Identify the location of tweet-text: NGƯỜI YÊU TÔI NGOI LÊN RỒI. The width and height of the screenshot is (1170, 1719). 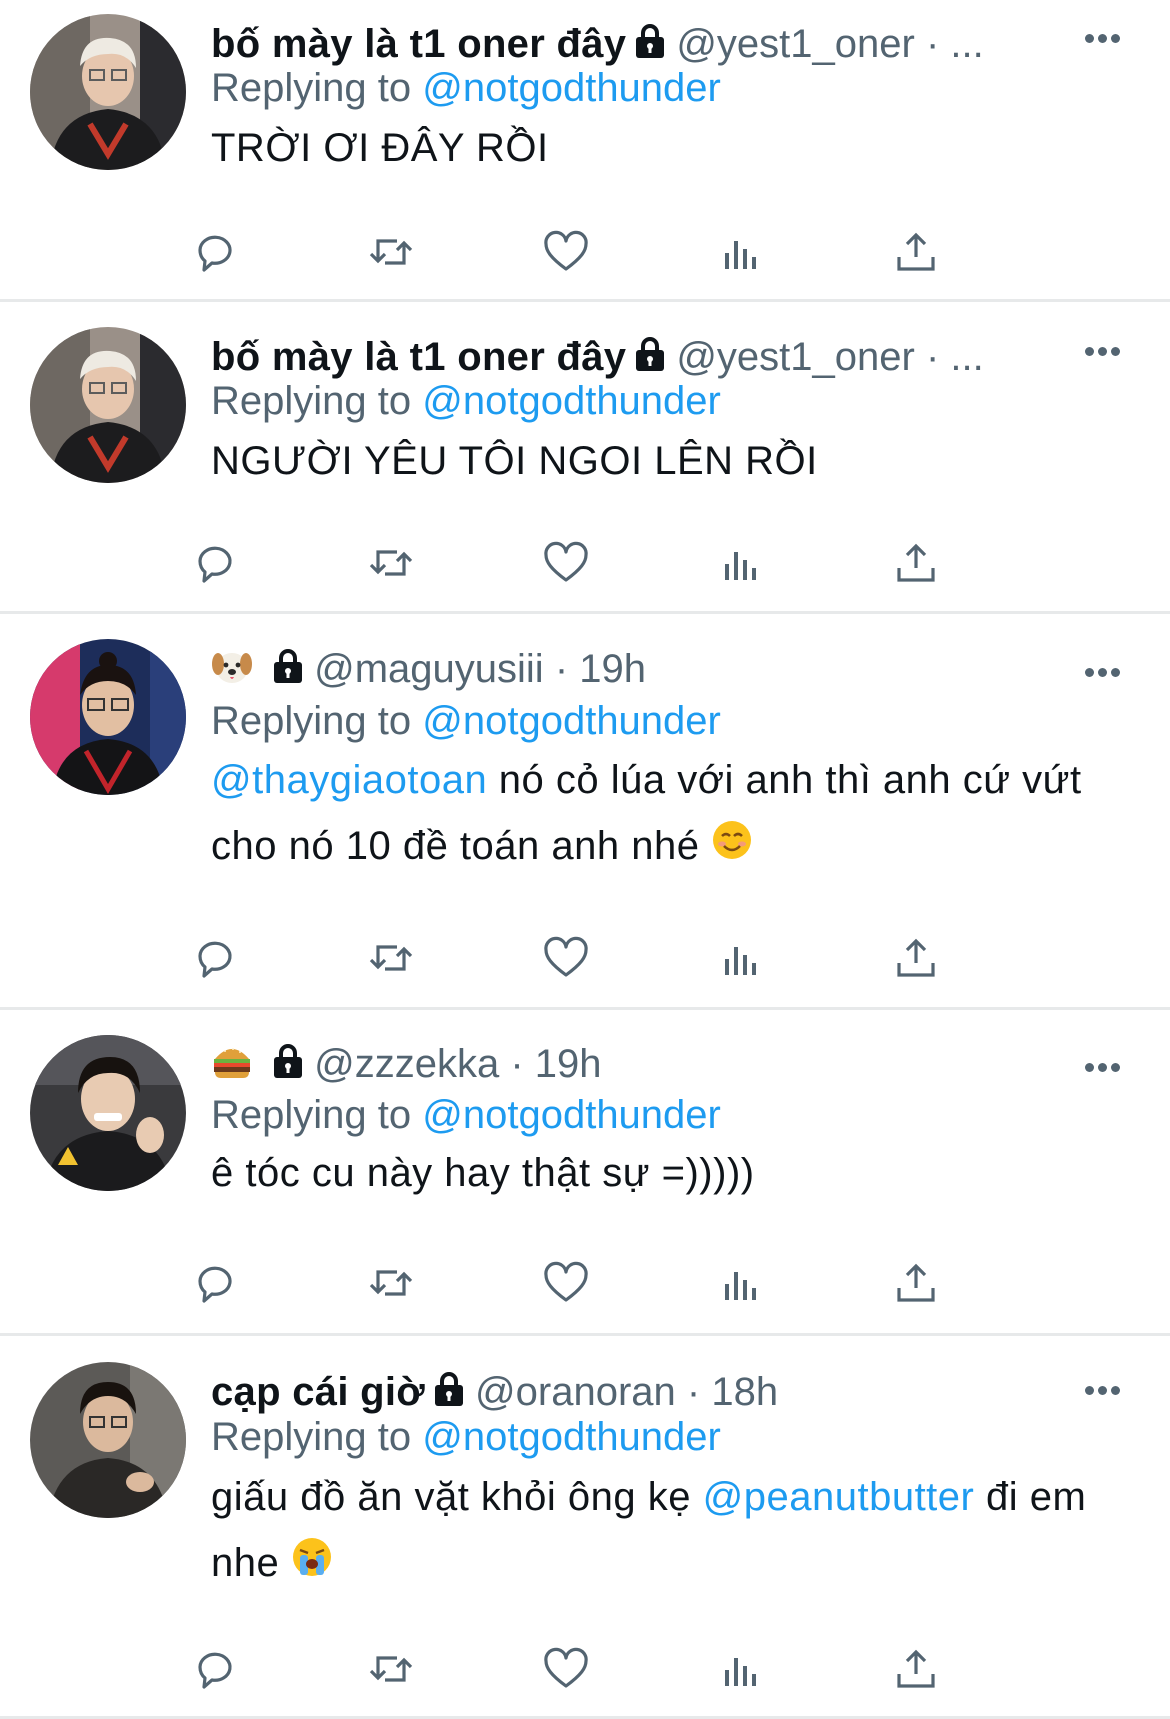
(661, 461).